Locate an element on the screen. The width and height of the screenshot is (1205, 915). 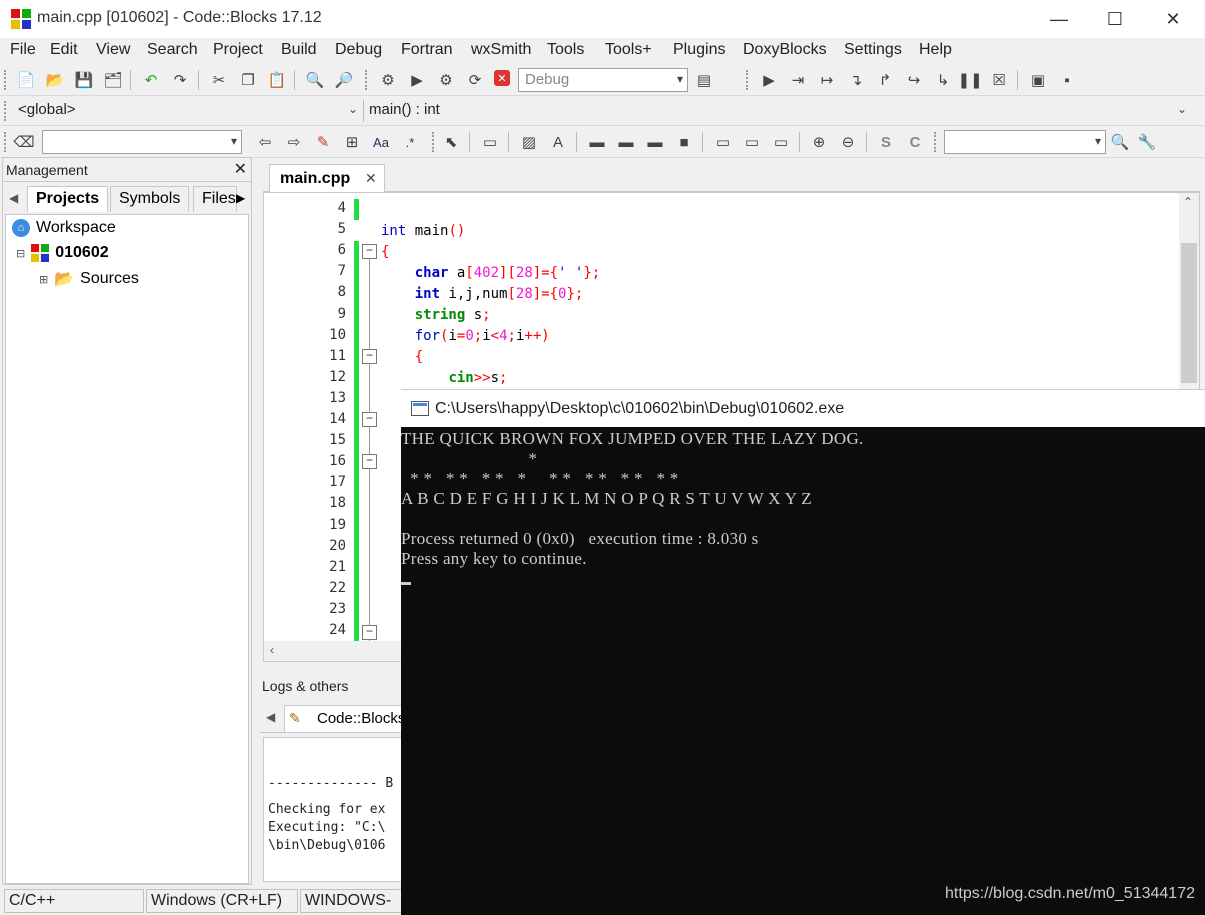
save-all-icon: 🗂 is located at coordinates (113, 80).